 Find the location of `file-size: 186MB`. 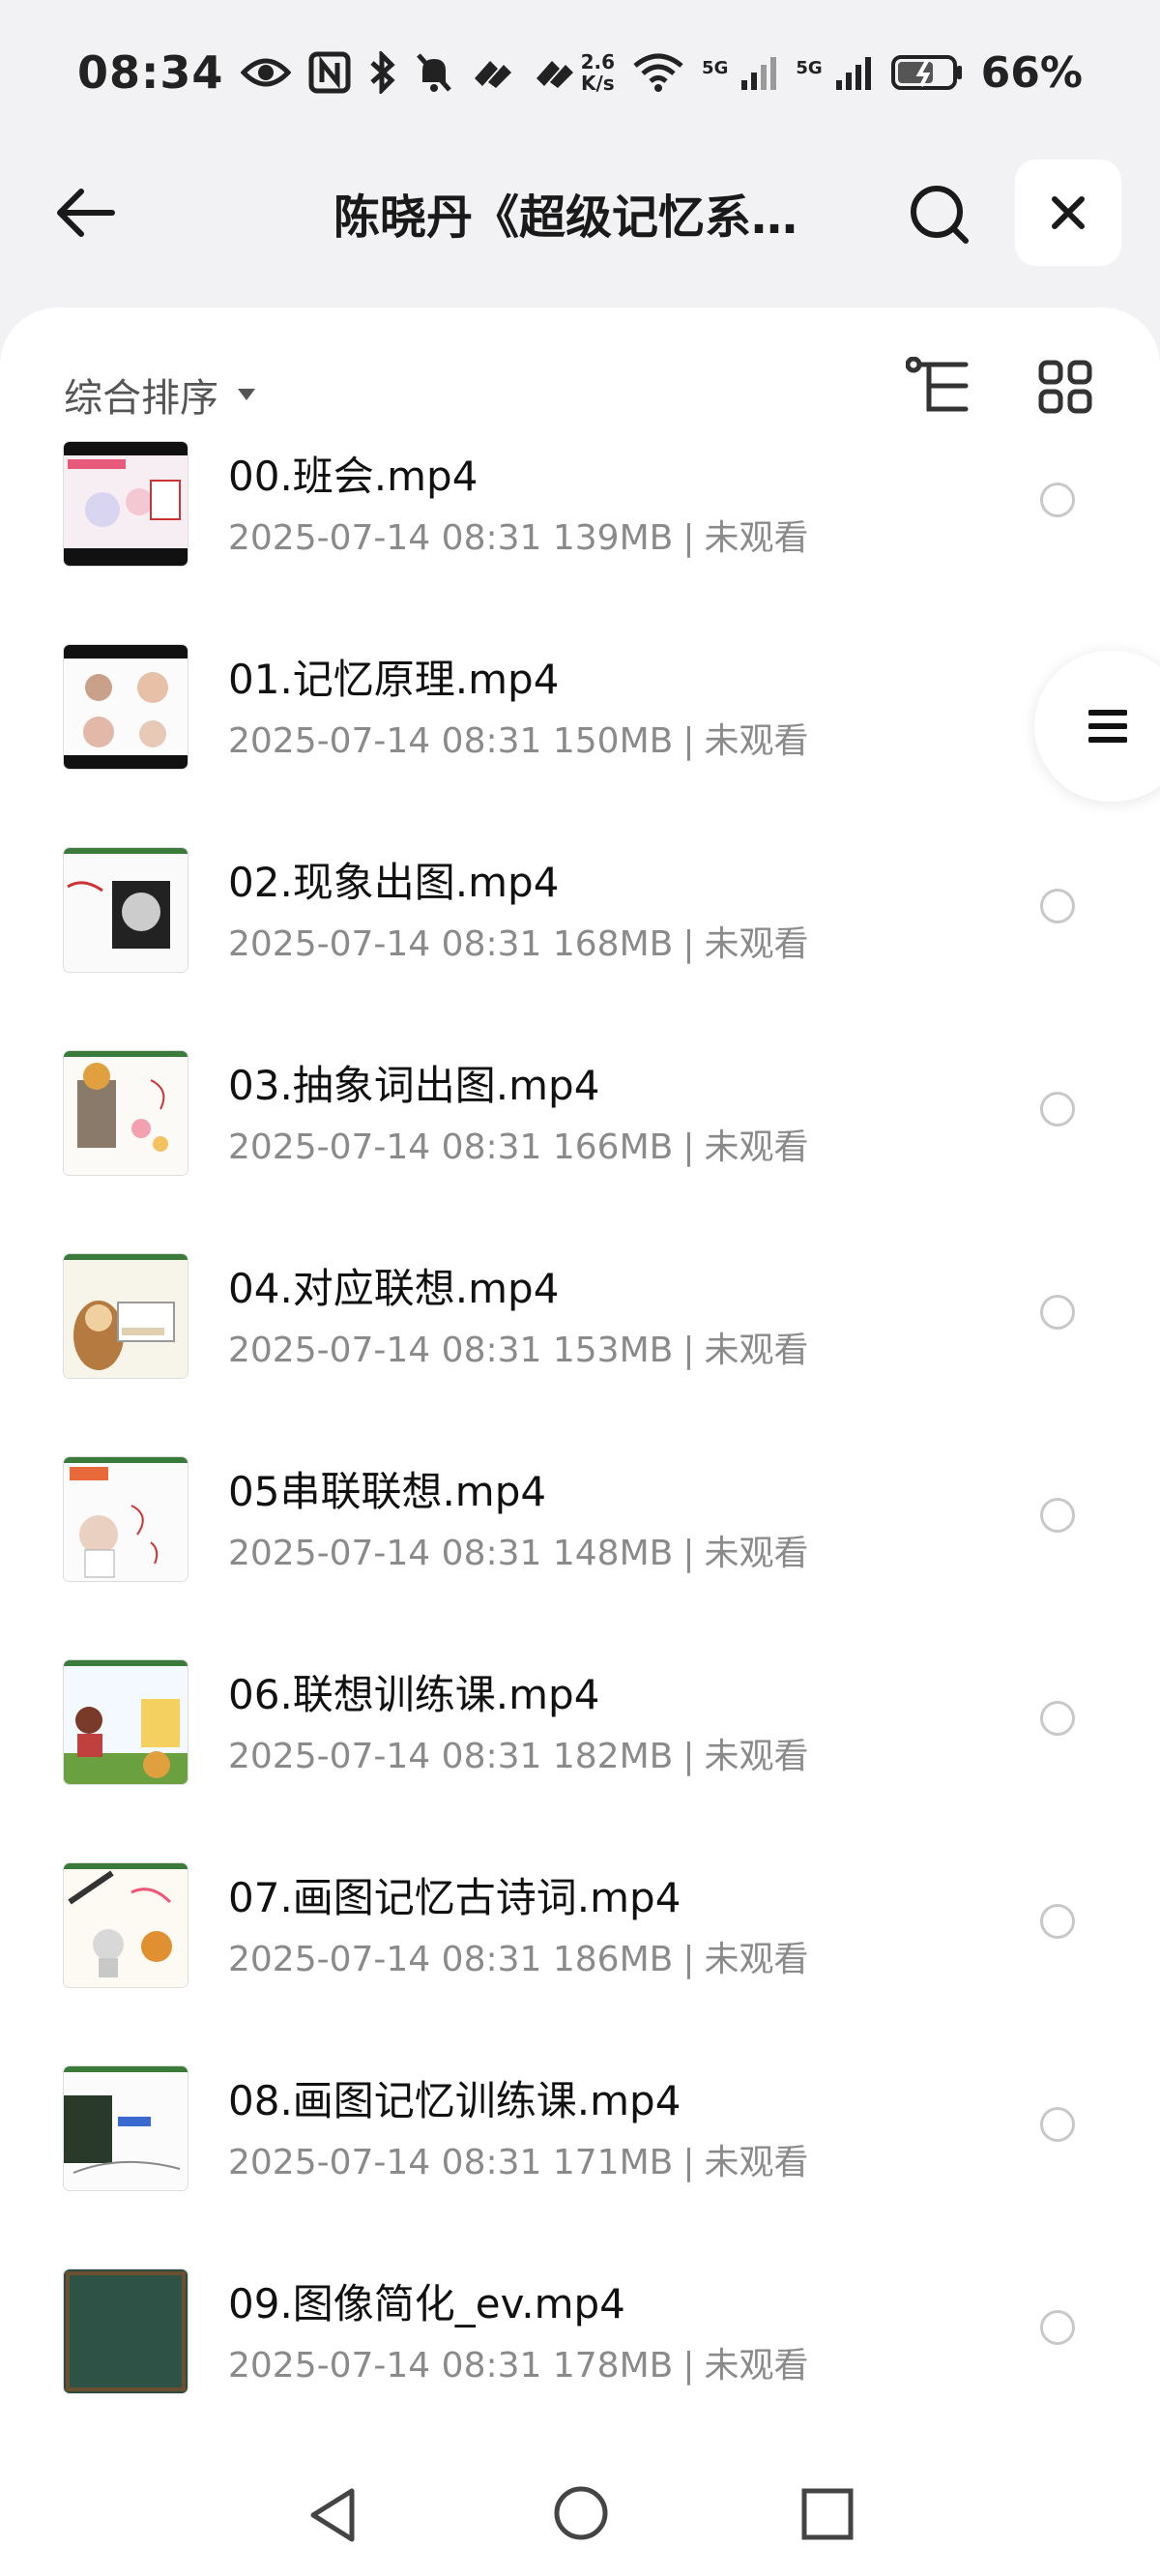

file-size: 186MB is located at coordinates (613, 1959).